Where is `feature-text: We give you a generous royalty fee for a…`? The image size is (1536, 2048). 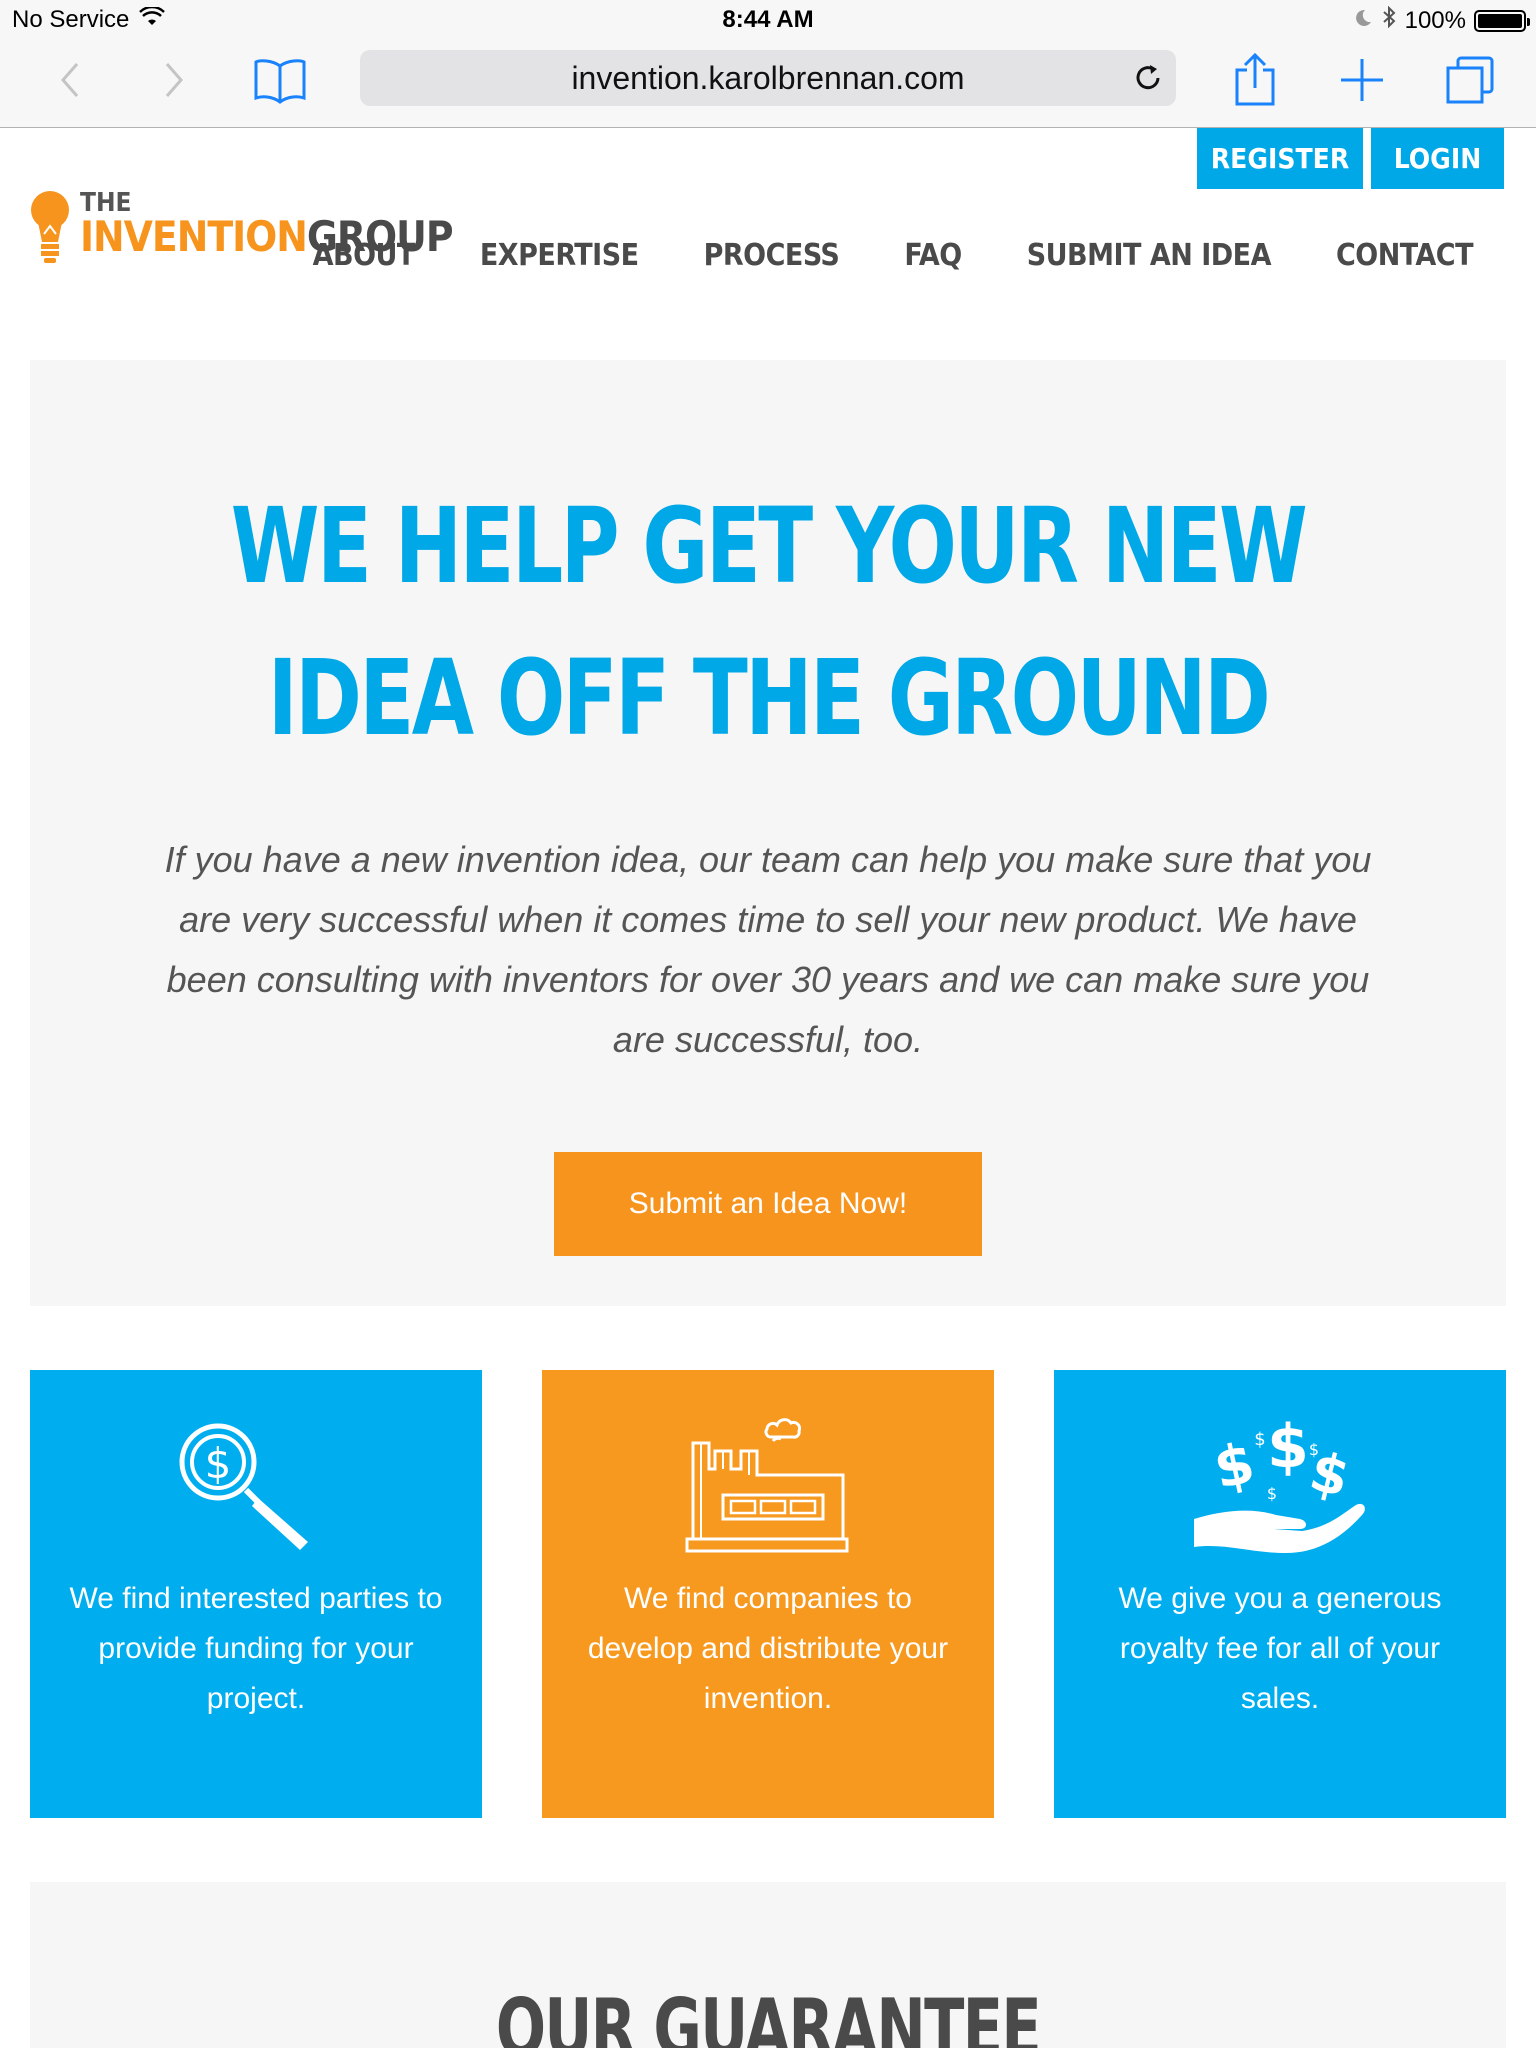
feature-text: We give you a generous royalty fee for a… is located at coordinates (1280, 1648).